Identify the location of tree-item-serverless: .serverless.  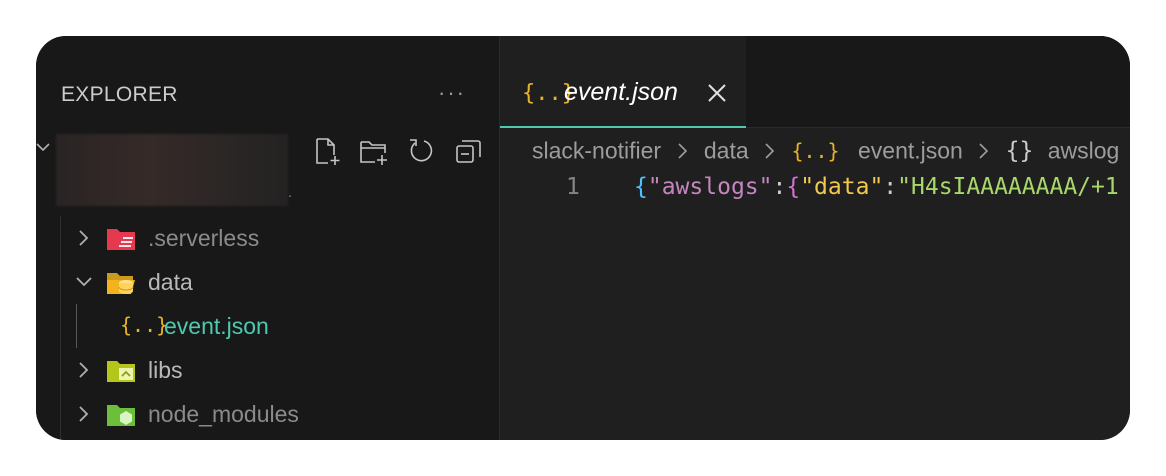
(267, 239).